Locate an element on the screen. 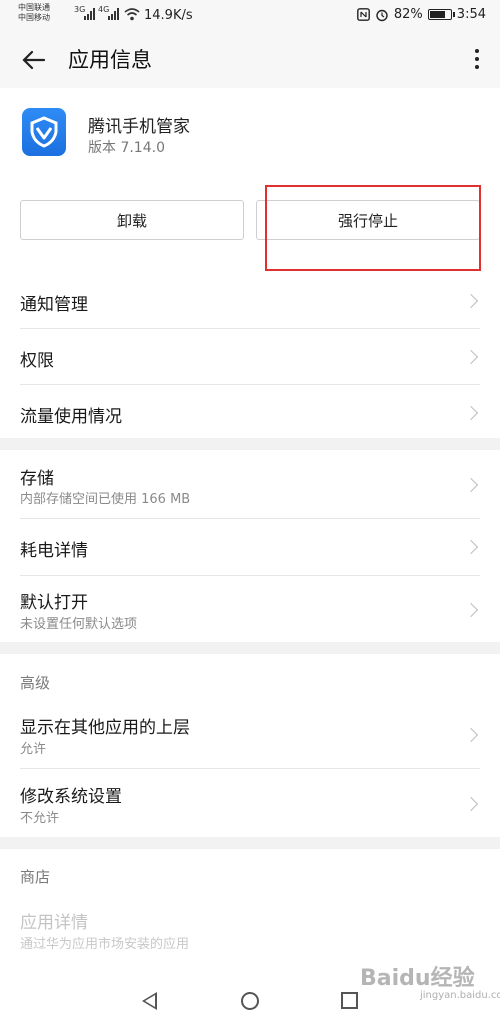  more-options-icon is located at coordinates (477, 60).